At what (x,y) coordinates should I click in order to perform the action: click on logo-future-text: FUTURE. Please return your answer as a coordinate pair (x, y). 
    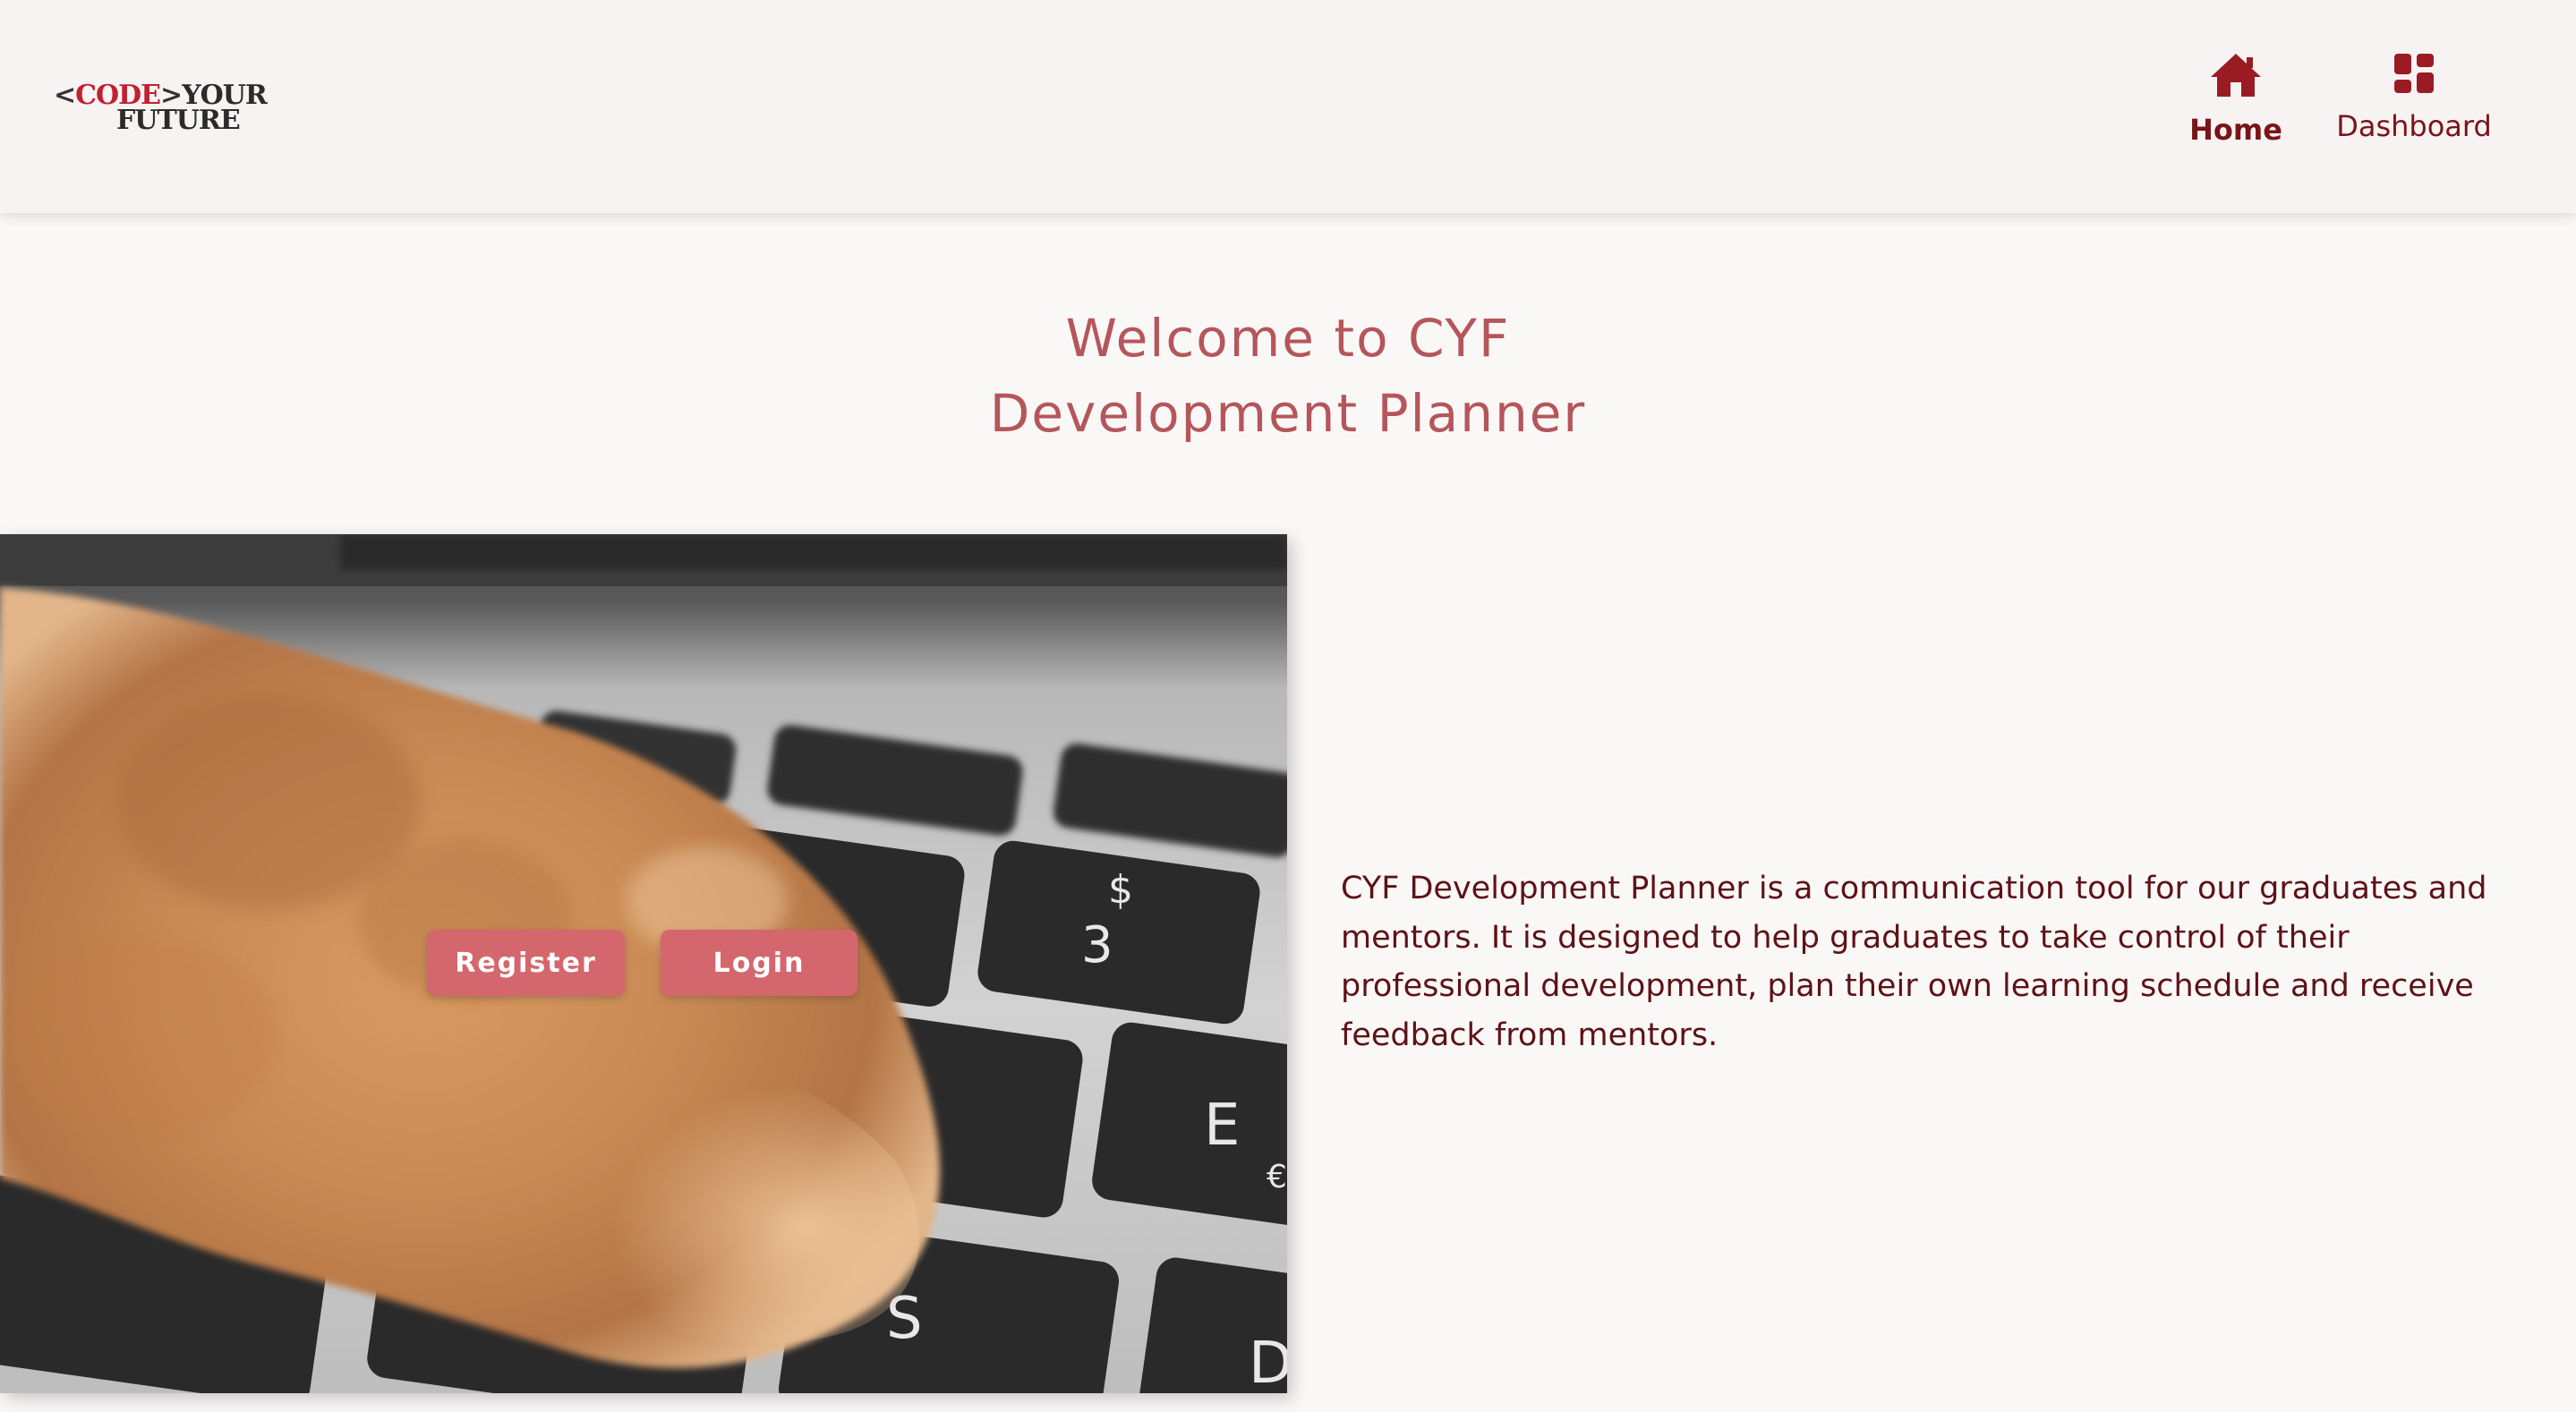
    Looking at the image, I should click on (178, 120).